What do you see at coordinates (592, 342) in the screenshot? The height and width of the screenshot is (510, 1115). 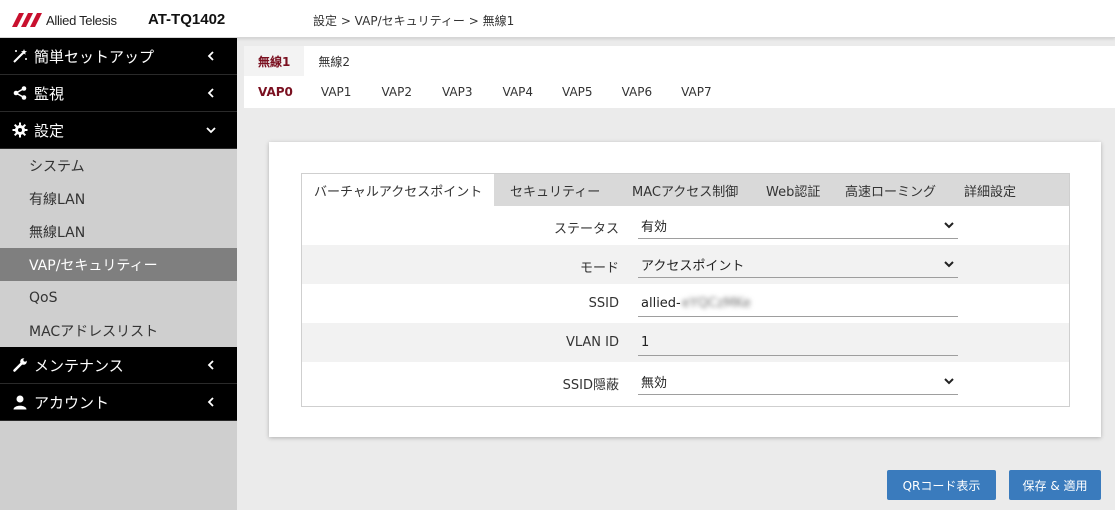 I see `vlan-id-label: VLAN ID` at bounding box center [592, 342].